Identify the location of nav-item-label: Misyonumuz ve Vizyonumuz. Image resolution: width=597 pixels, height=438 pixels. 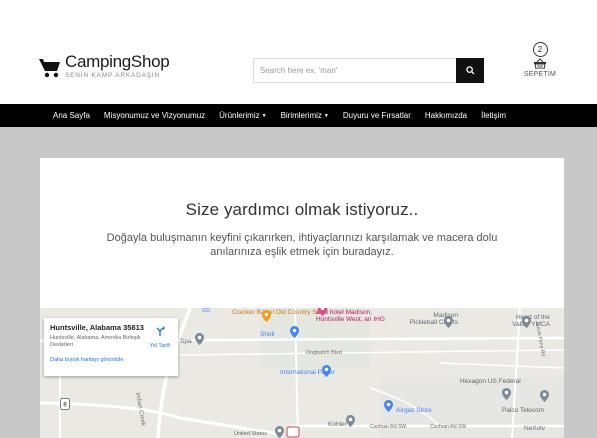
(154, 115).